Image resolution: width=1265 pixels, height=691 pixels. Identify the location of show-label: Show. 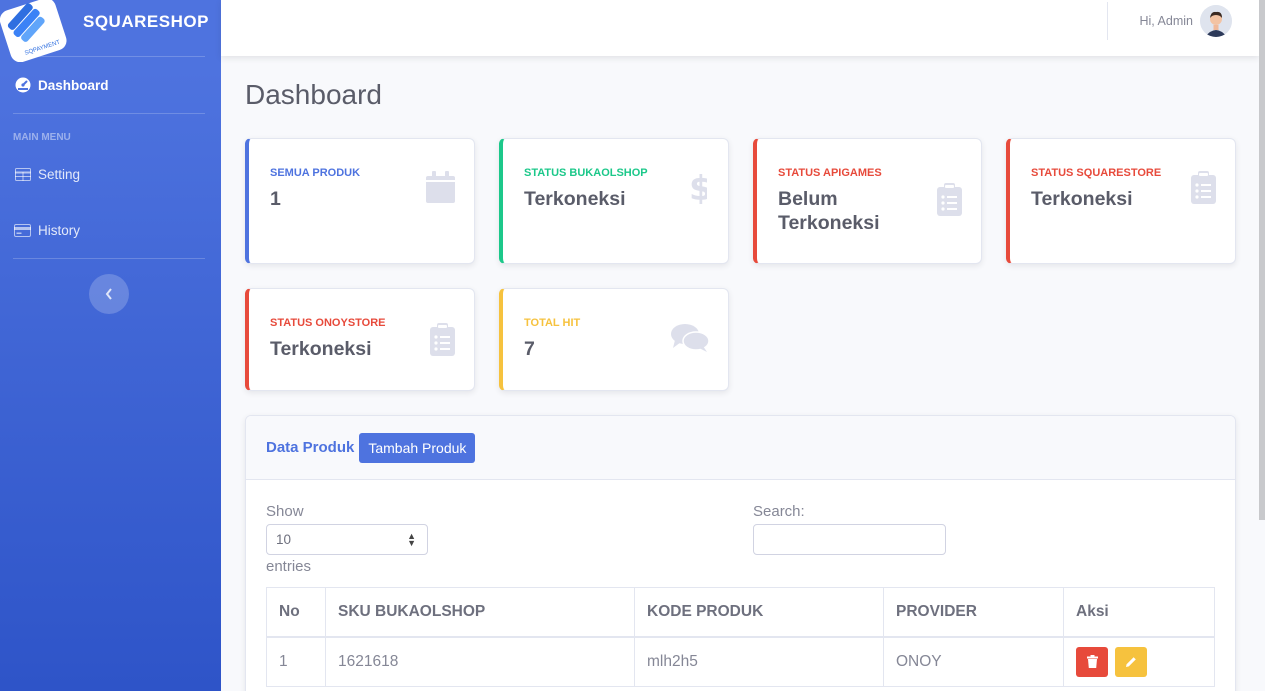
(285, 511).